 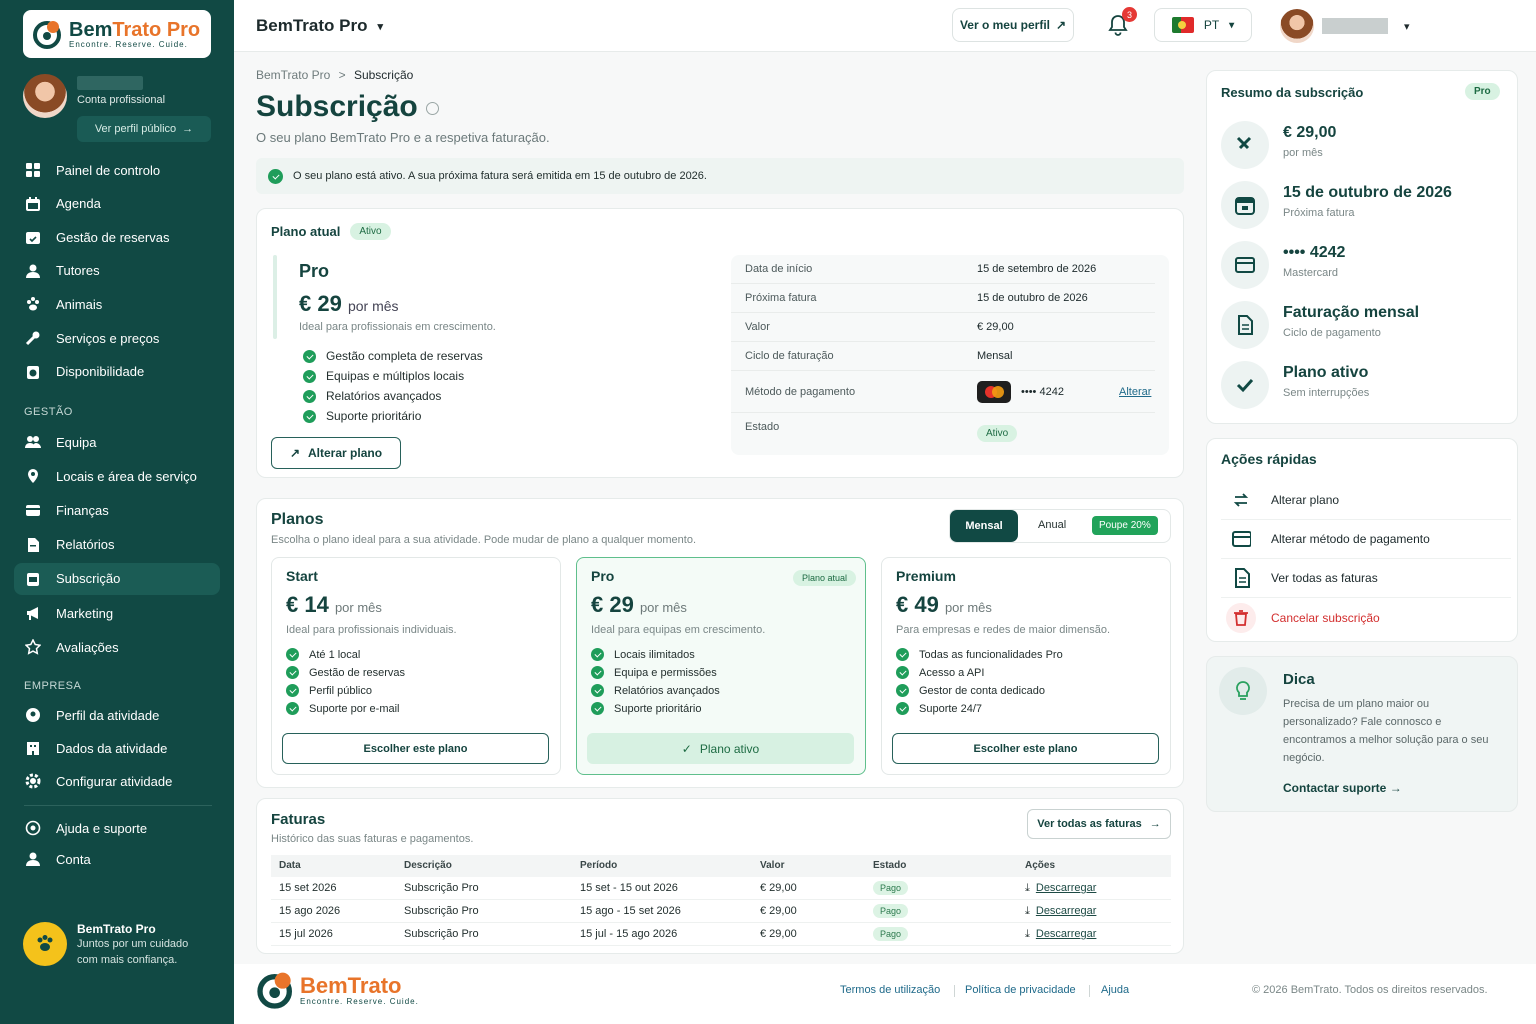 I want to click on sidebar-item-gestao-1: Locais e área de serviço, so click(x=117, y=476).